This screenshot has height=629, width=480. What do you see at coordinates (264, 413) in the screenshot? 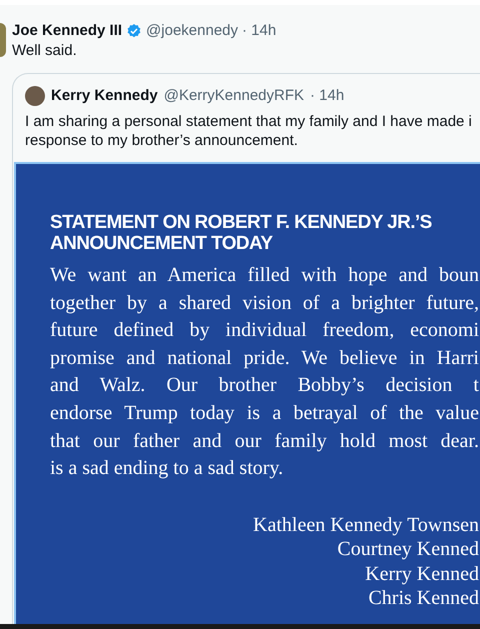
I see `statement-line: endorse Trump today is a betrayal of the value` at bounding box center [264, 413].